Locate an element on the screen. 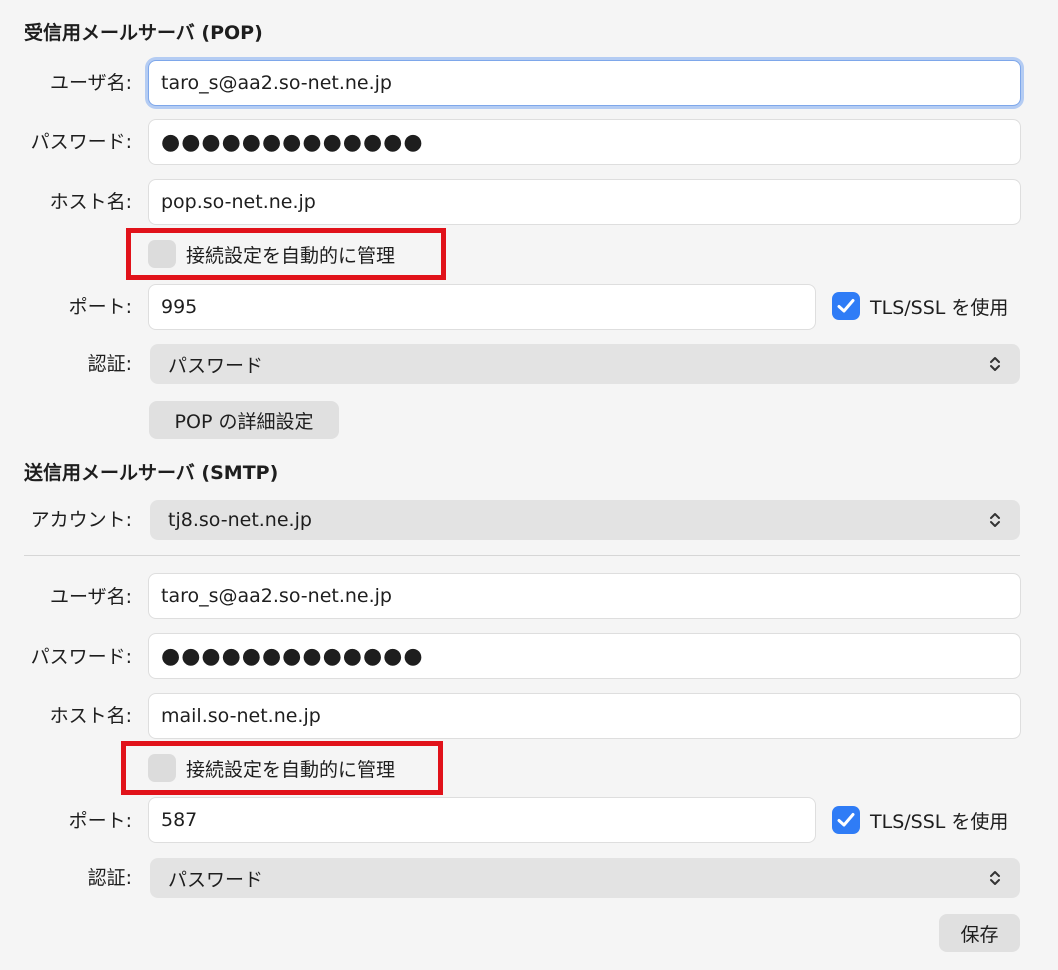 This screenshot has width=1058, height=970. incoming-auth-label: 認証: is located at coordinates (109, 364).